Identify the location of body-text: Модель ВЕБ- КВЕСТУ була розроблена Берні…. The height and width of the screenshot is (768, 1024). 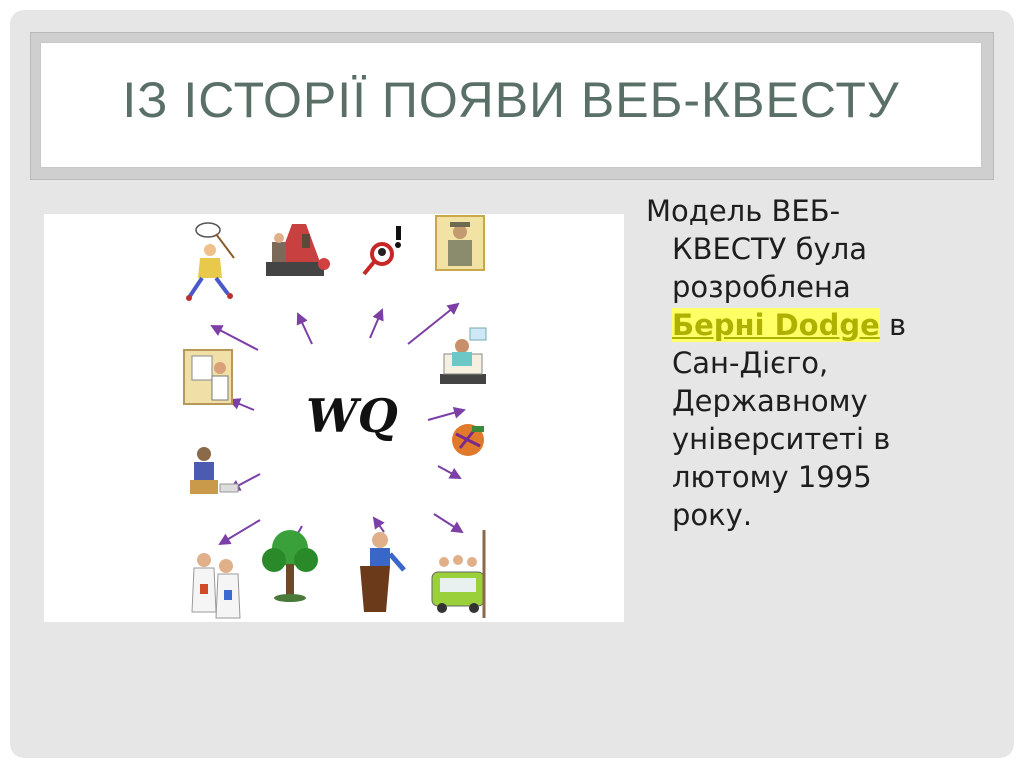
(791, 363).